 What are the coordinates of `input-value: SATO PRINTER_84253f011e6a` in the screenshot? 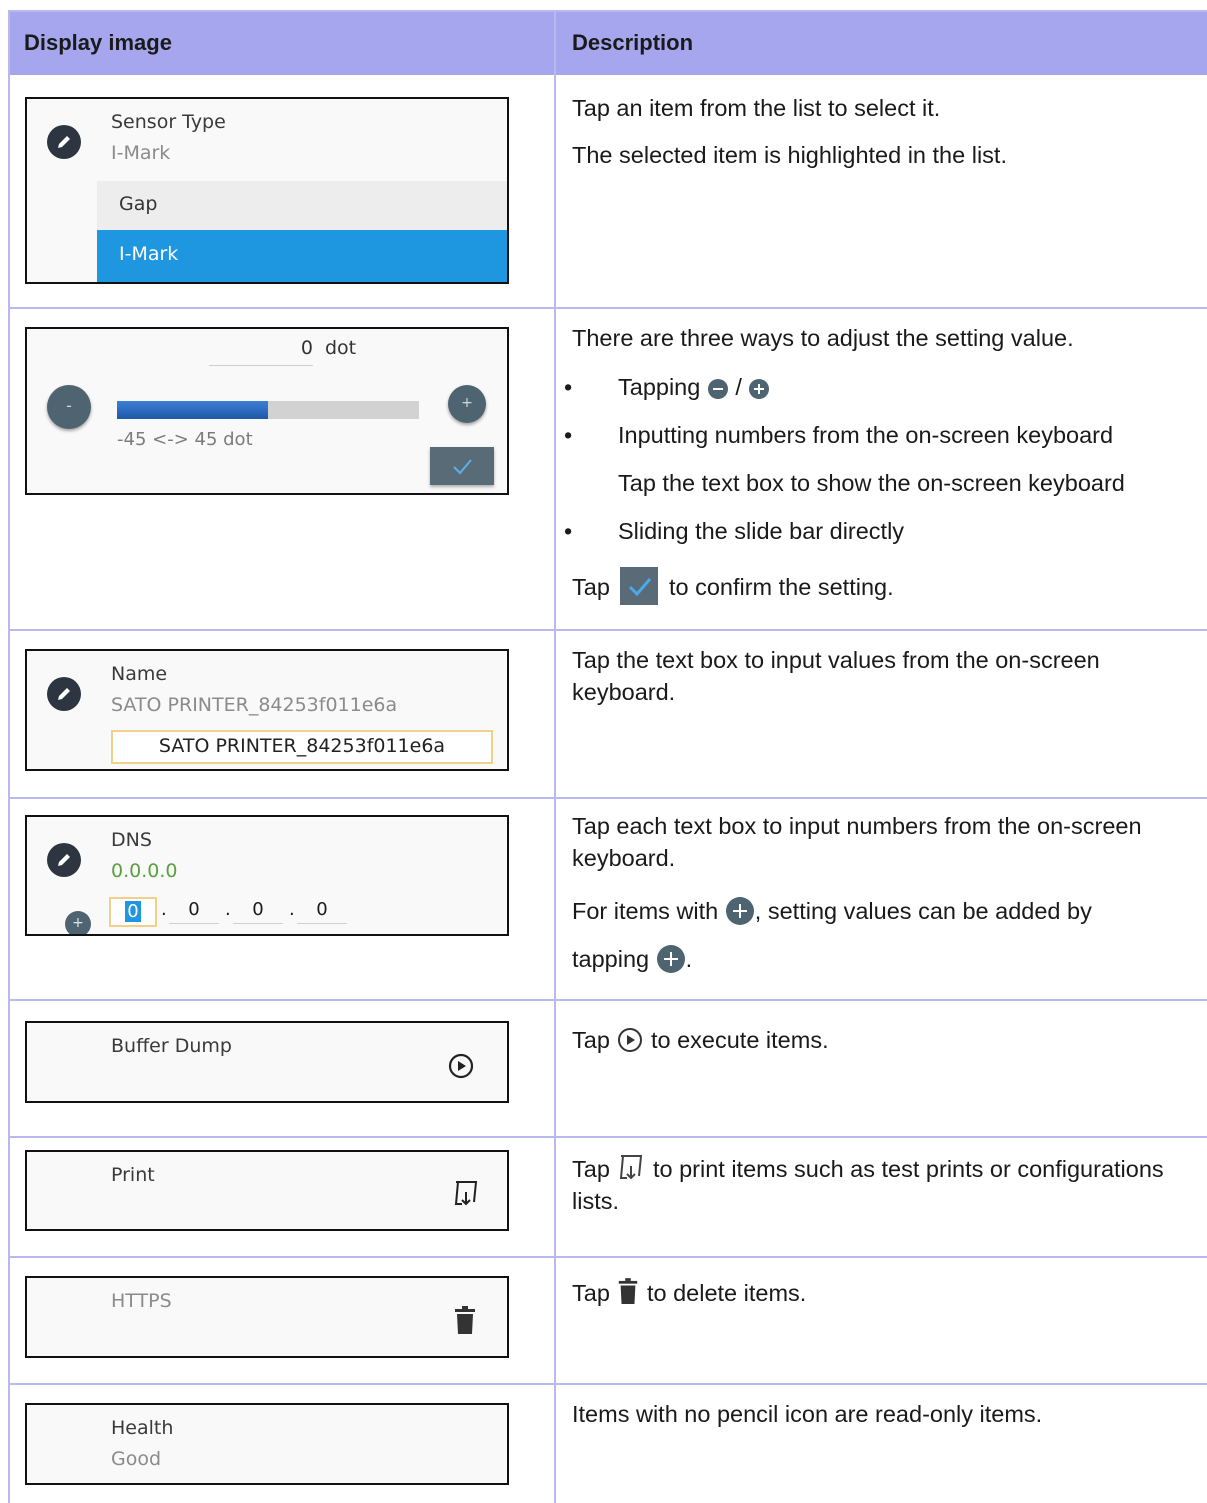 It's located at (302, 746).